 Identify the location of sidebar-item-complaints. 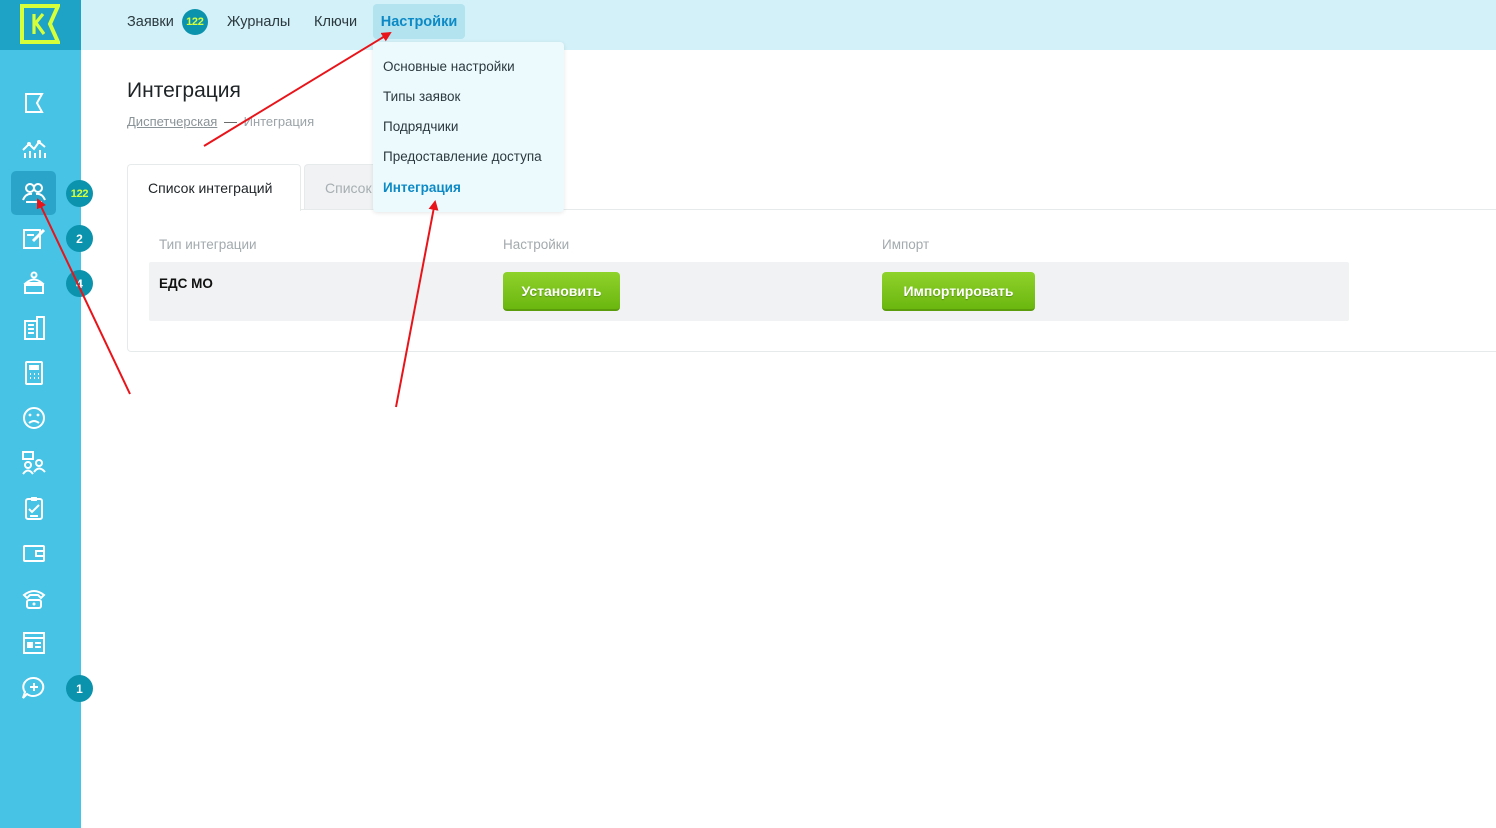
(33, 418).